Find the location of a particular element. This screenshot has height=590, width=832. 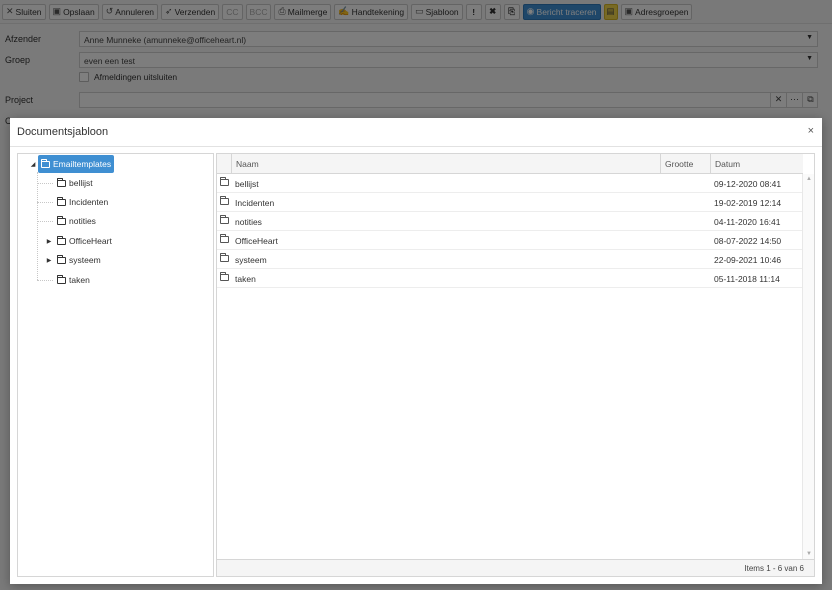

pager-info: Items 1 - 6 van 6 is located at coordinates (774, 568).